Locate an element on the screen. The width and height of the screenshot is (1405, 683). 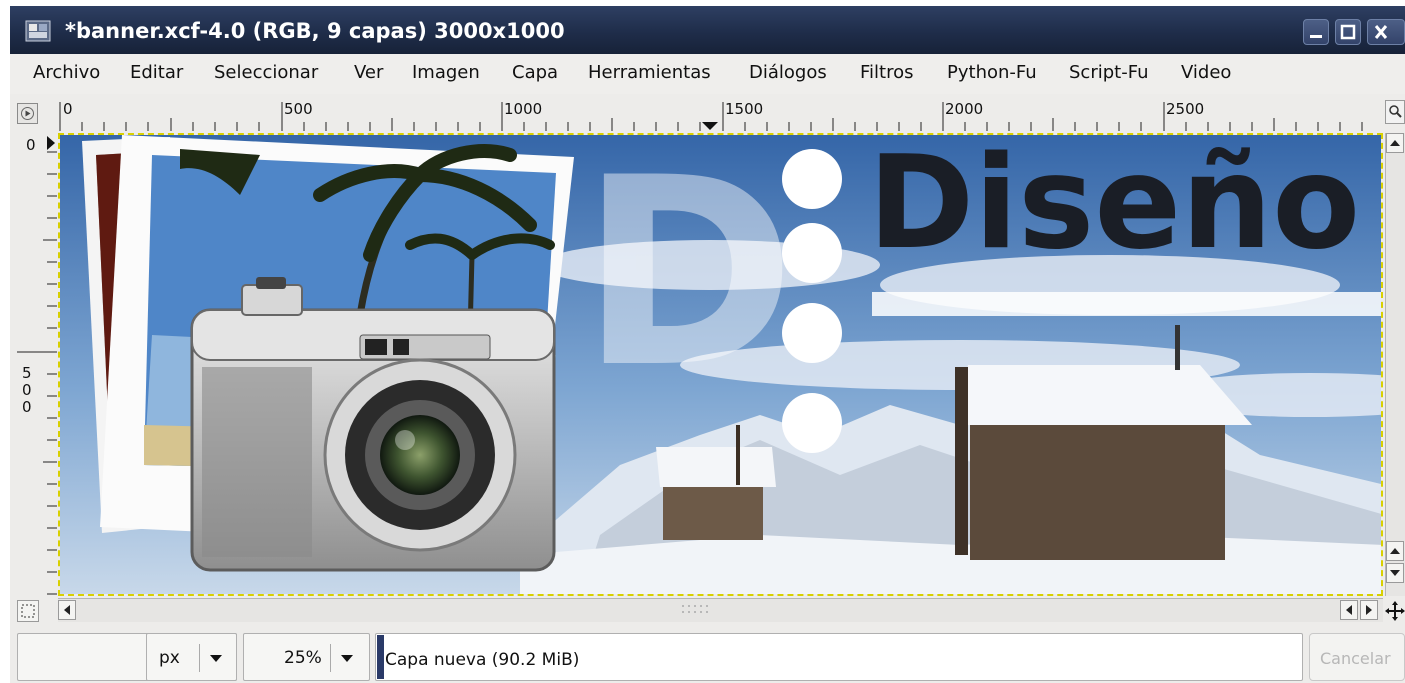
menu-script-fu: Script-Fu is located at coordinates (1108, 72).